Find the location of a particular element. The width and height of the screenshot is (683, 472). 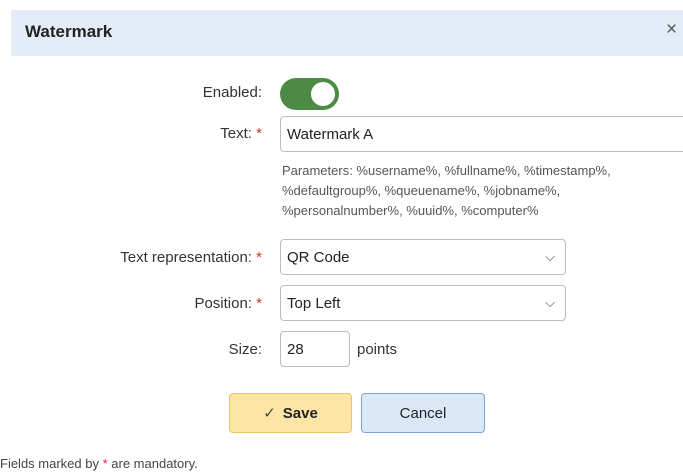

footer-text-before: Fields marked by is located at coordinates (51, 463).